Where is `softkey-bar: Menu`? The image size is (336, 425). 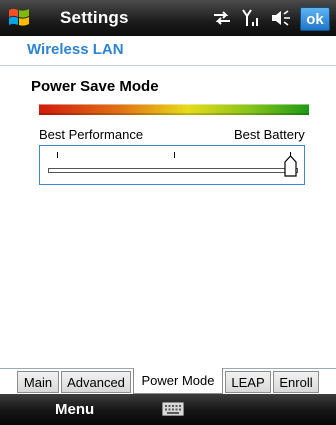 softkey-bar: Menu is located at coordinates (168, 409).